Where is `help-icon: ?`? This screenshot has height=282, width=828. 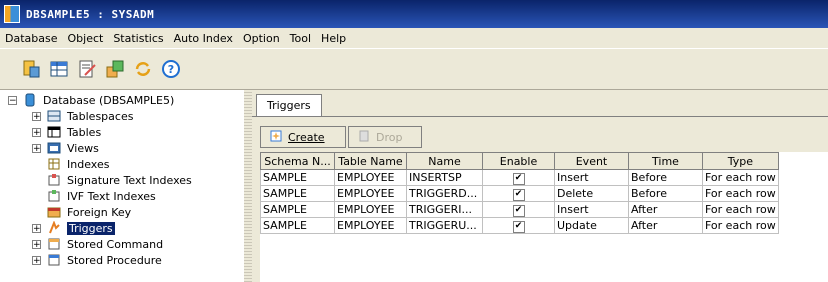 help-icon: ? is located at coordinates (171, 69).